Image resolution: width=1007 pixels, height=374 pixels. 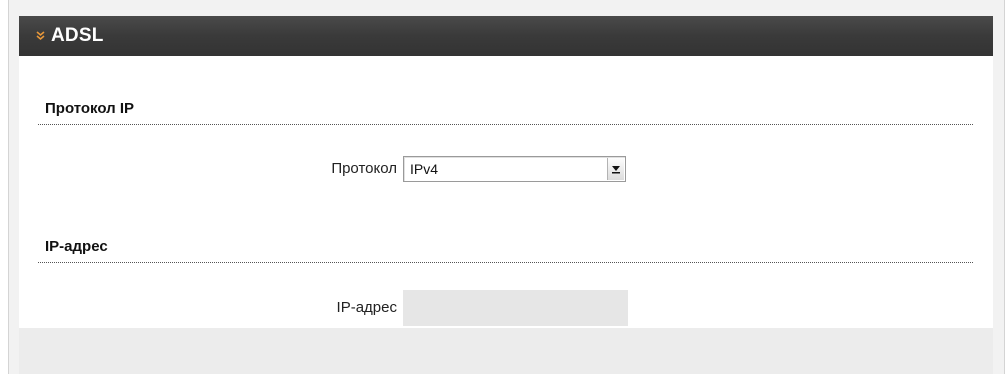 I want to click on section-title-adsl: ADSL, so click(x=77, y=35).